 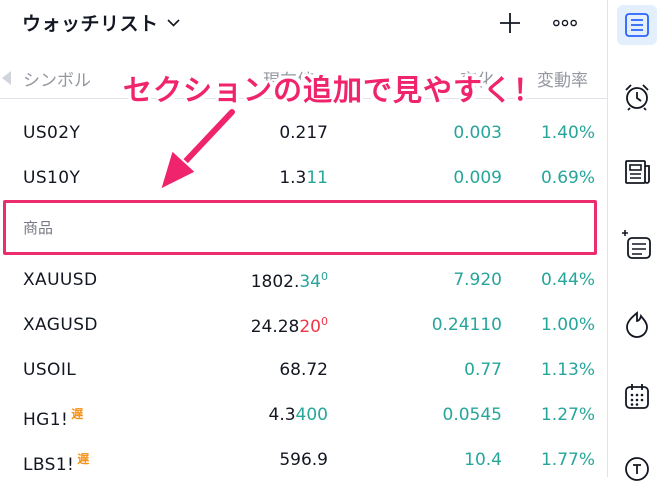 I want to click on alarm-clock-icon, so click(x=637, y=97).